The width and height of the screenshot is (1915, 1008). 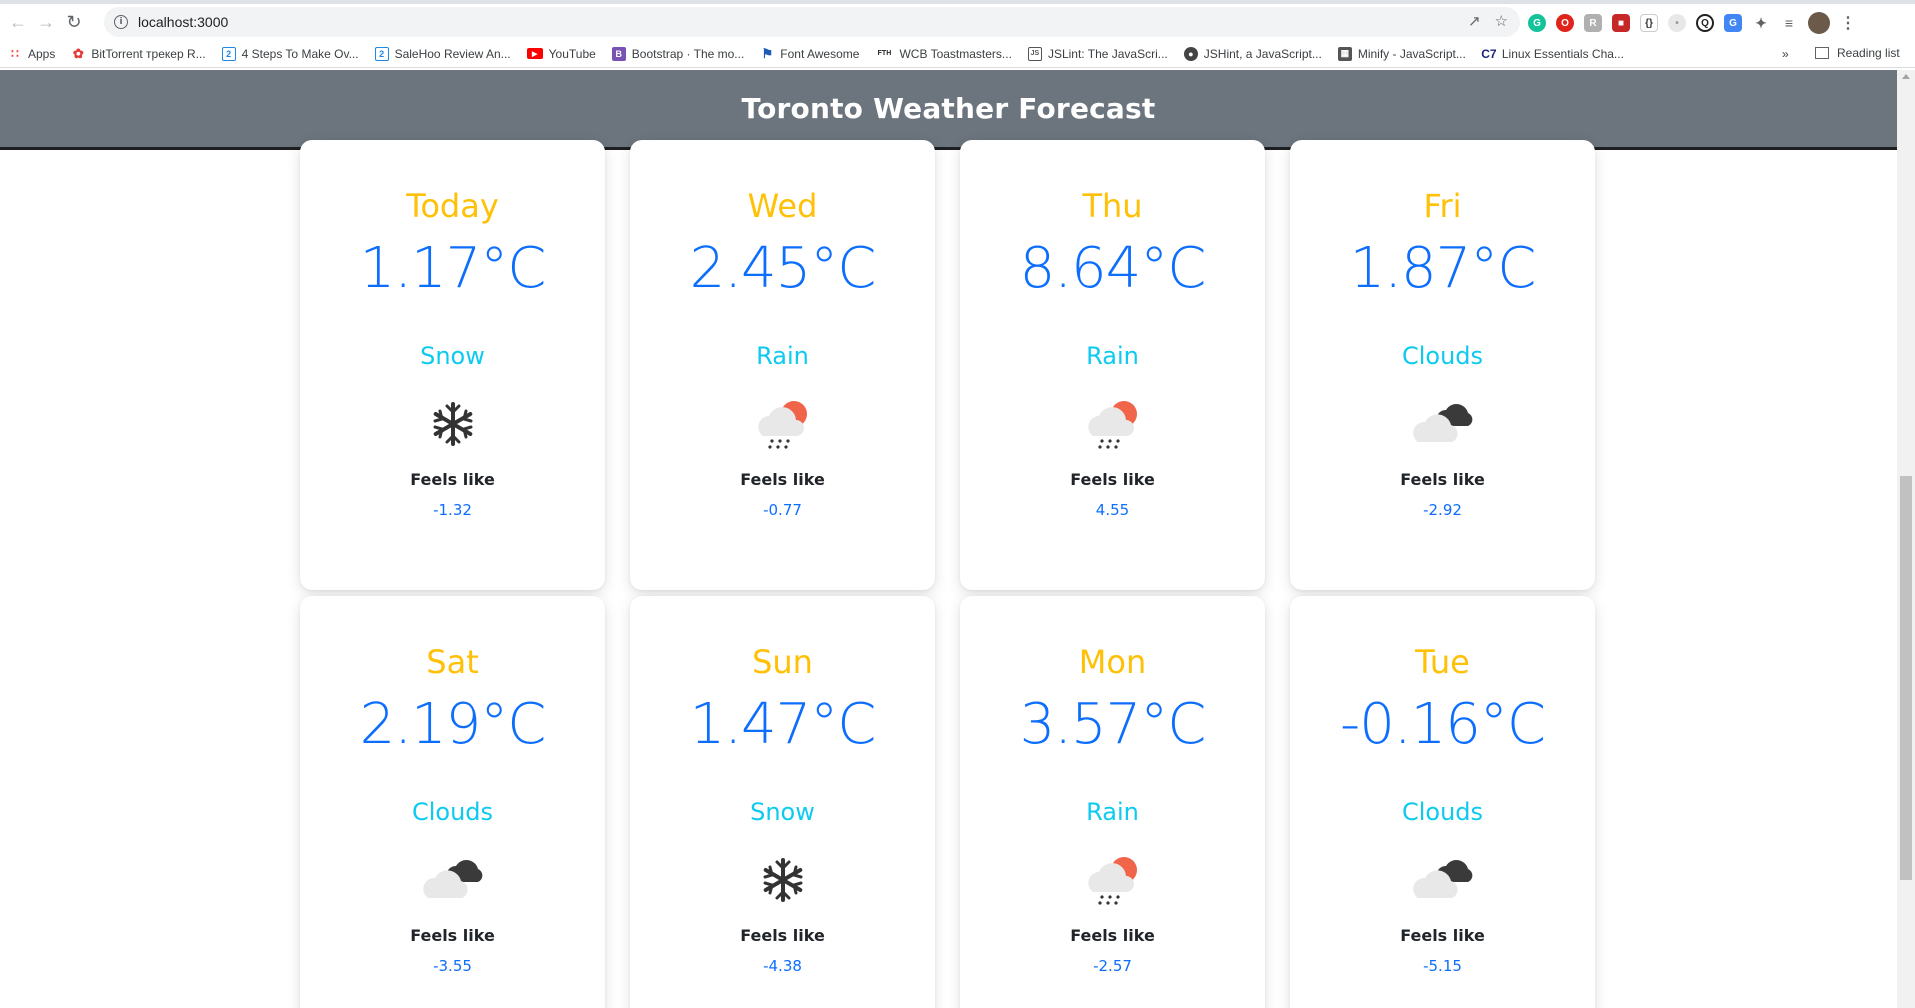 I want to click on forecast-day: Tue, so click(x=1442, y=662).